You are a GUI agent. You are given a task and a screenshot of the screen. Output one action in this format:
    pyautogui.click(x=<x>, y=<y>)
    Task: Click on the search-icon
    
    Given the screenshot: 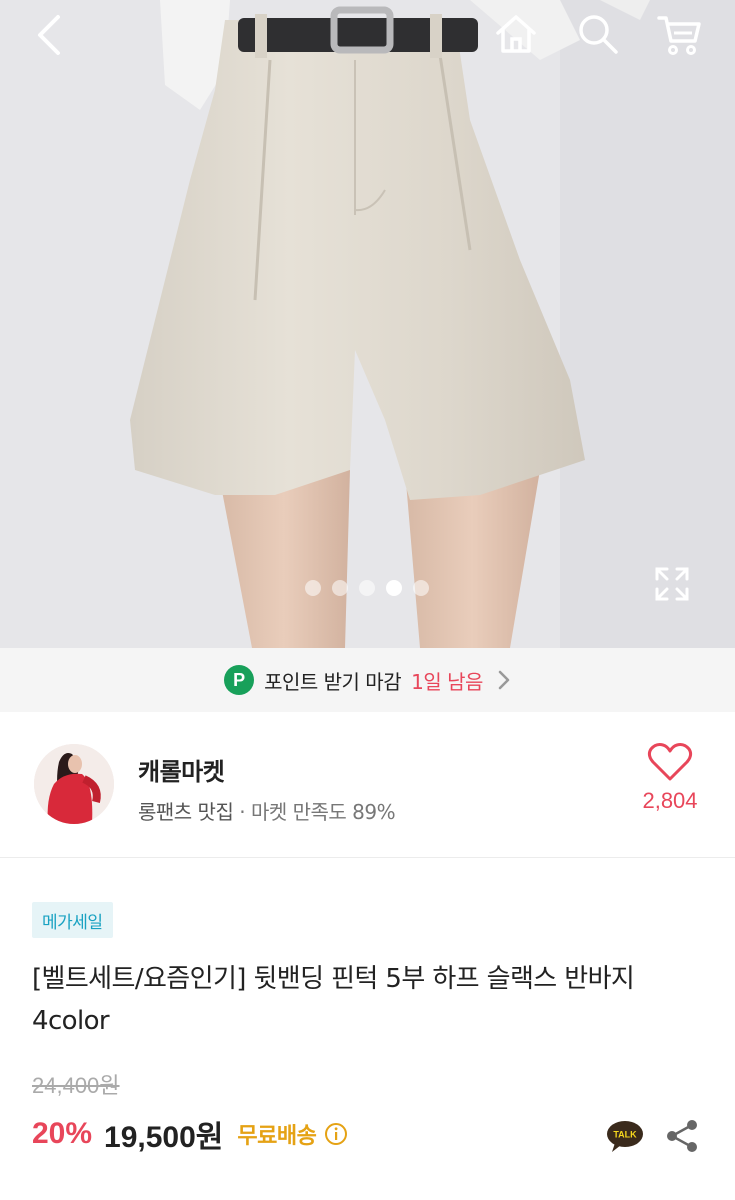 What is the action you would take?
    pyautogui.click(x=598, y=34)
    